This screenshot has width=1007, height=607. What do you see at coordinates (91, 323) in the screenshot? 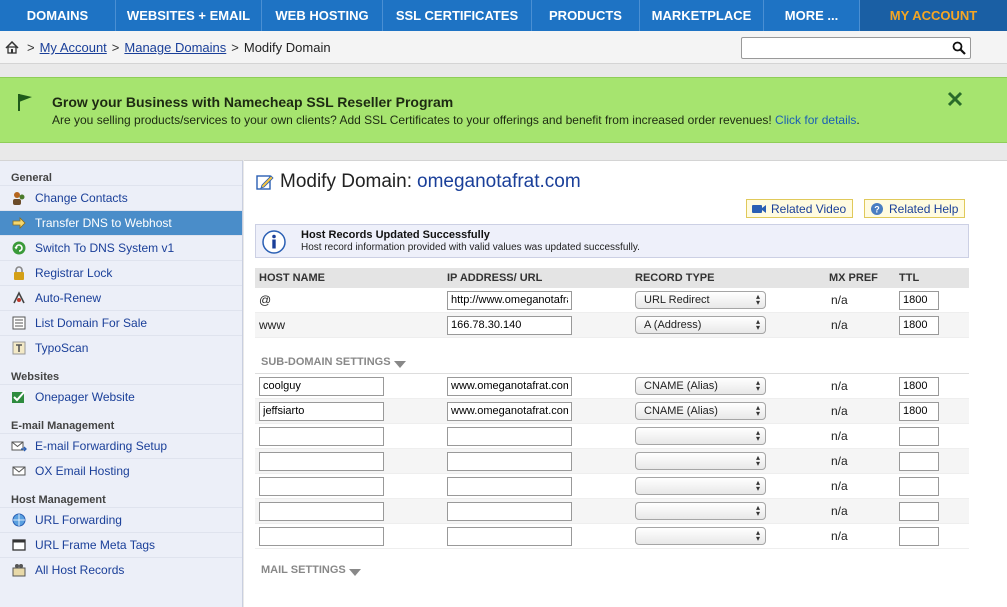
I see `sidebar-item-label: List Domain For Sale` at bounding box center [91, 323].